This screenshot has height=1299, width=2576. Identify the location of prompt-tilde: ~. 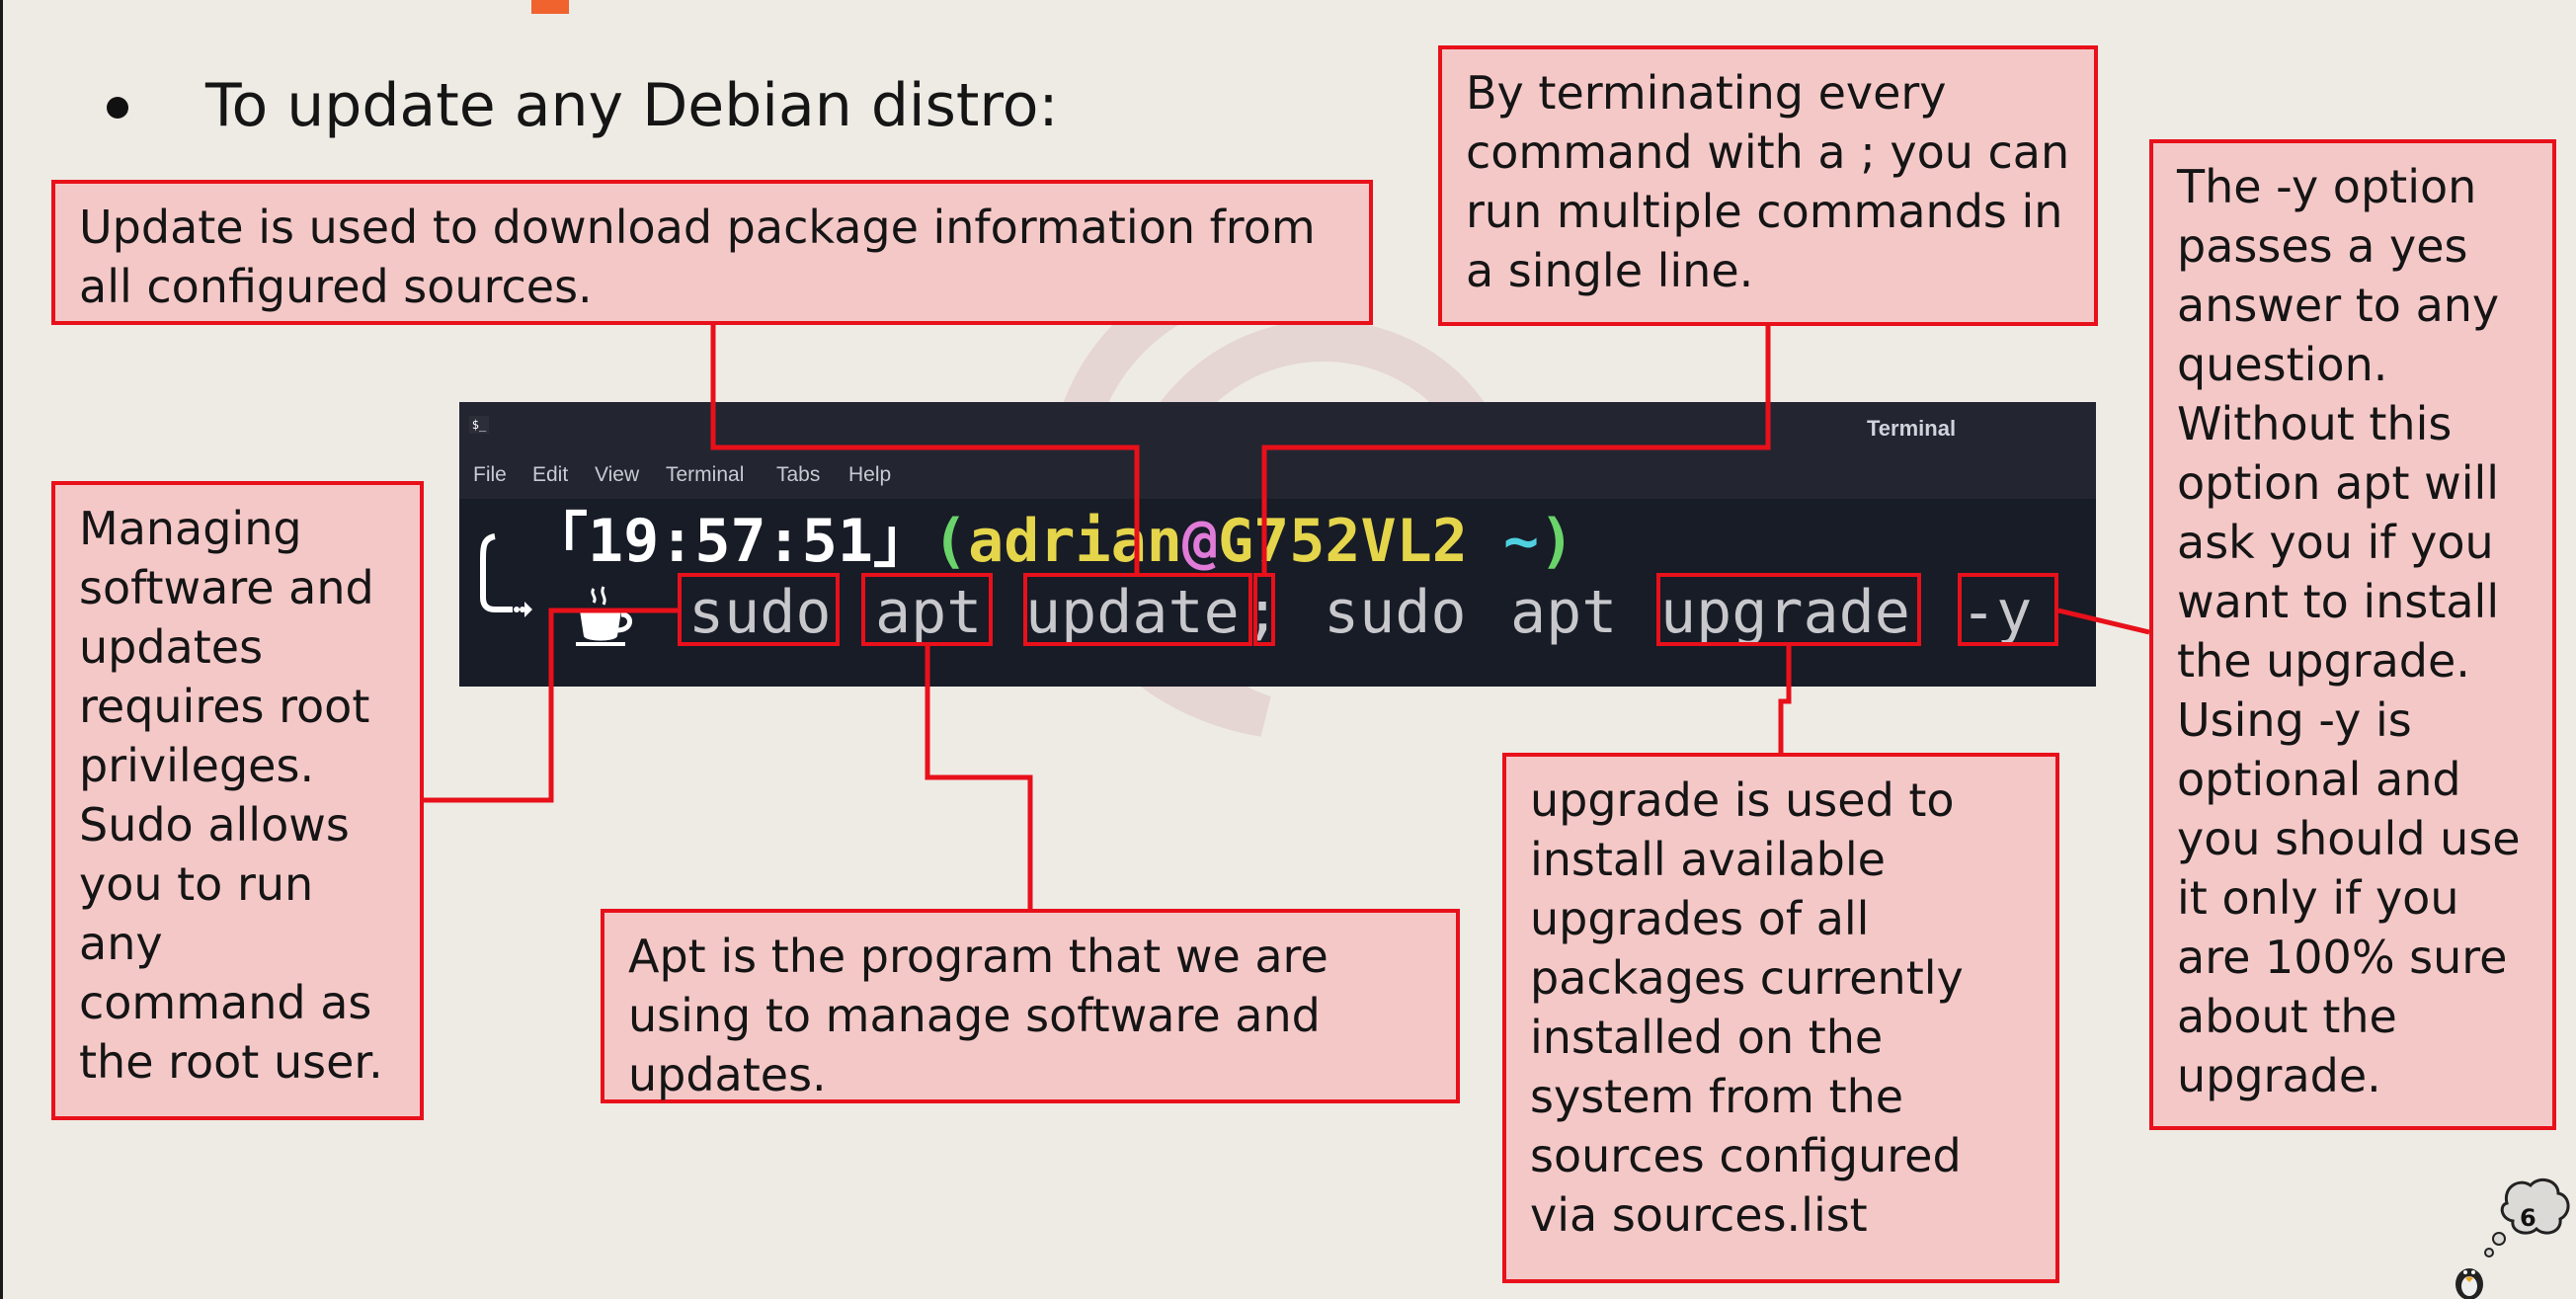
(1503, 541).